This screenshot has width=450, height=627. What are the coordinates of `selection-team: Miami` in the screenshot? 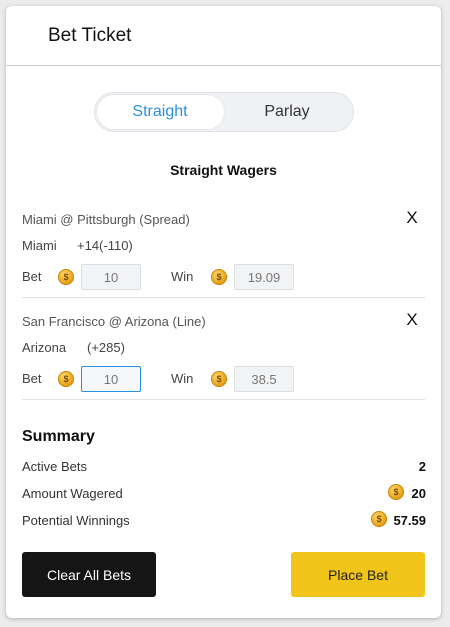 It's located at (39, 245).